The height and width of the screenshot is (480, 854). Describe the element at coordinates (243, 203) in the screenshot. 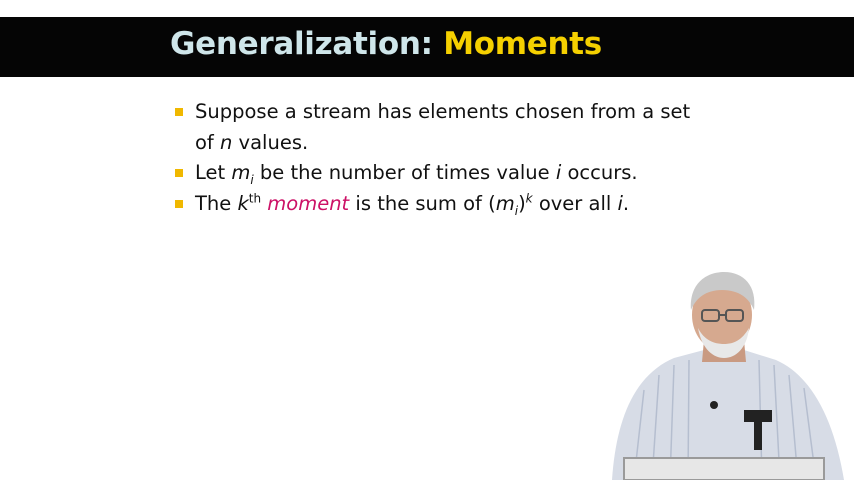

I see `variable-k: k` at that location.